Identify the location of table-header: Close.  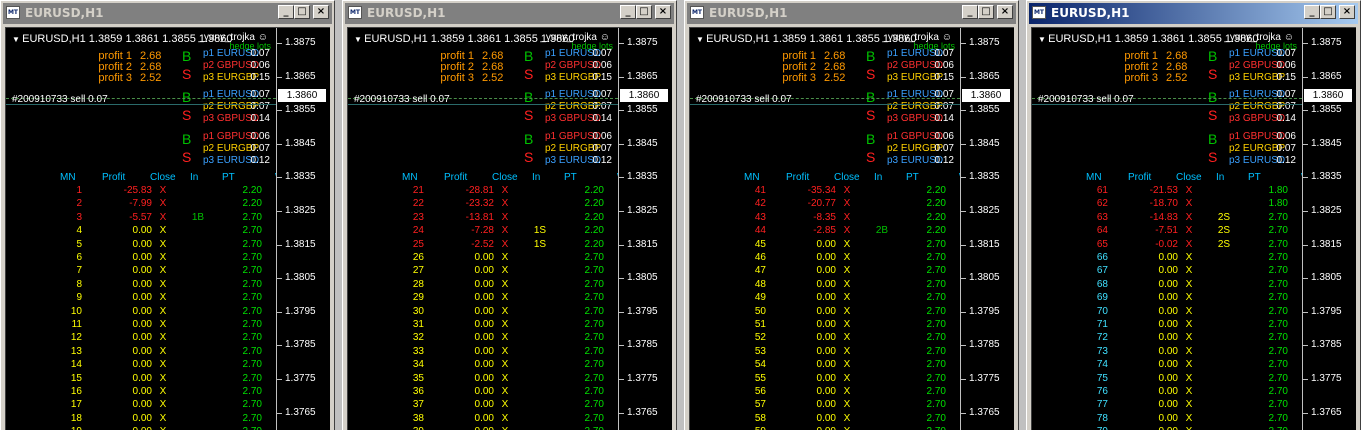
(163, 177).